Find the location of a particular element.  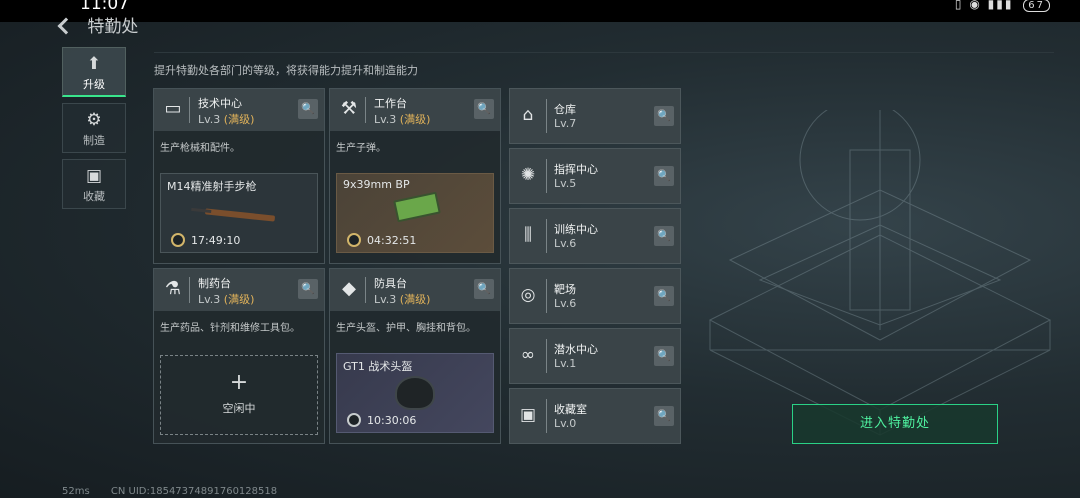

card-header: ▭ 技术中心 Lv.3 (满级) 🔍 is located at coordinates (239, 110).